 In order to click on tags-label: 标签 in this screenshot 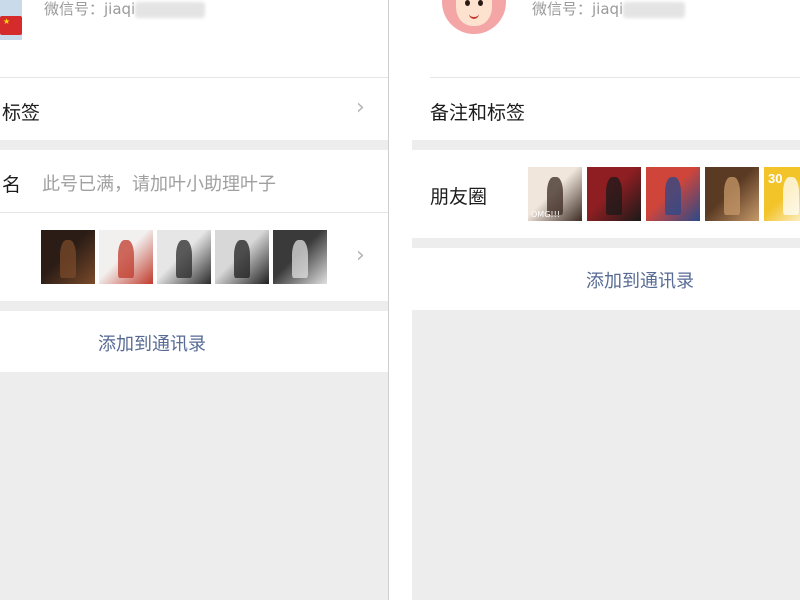, I will do `click(21, 113)`.